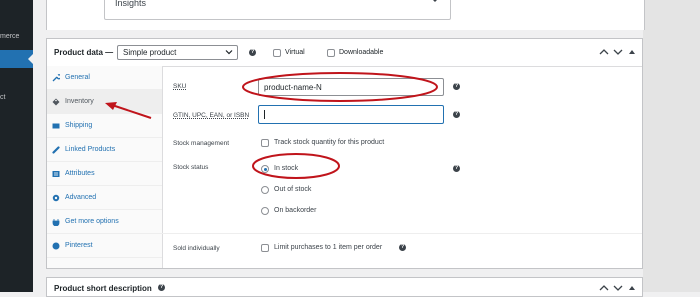 The image size is (700, 297). I want to click on tag-icon, so click(56, 102).